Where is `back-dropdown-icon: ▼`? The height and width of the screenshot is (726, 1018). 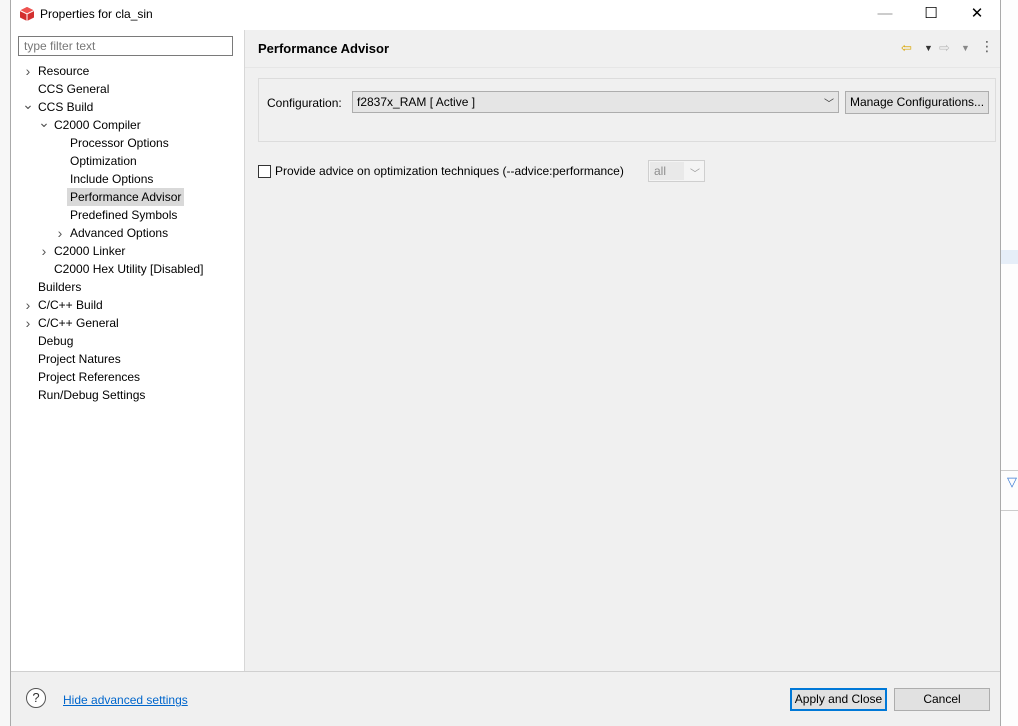
back-dropdown-icon: ▼ is located at coordinates (928, 48).